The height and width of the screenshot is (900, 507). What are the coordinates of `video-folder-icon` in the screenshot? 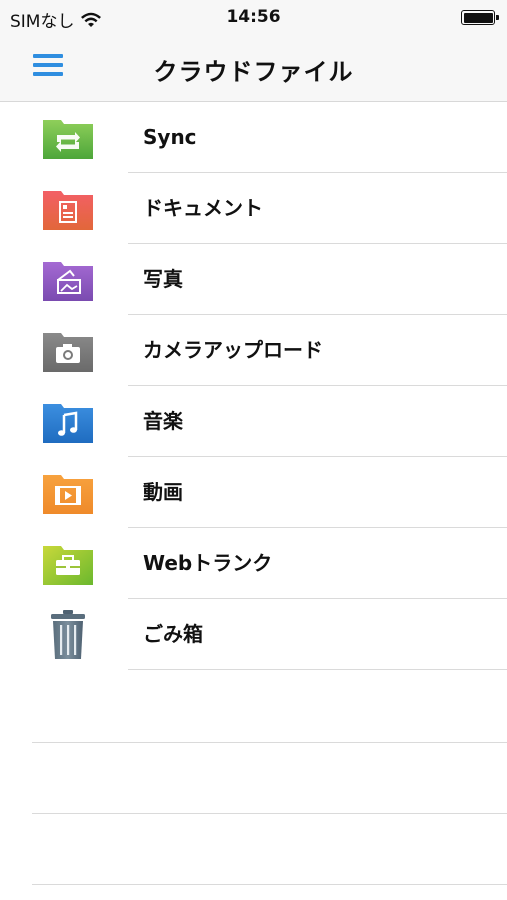 It's located at (68, 494).